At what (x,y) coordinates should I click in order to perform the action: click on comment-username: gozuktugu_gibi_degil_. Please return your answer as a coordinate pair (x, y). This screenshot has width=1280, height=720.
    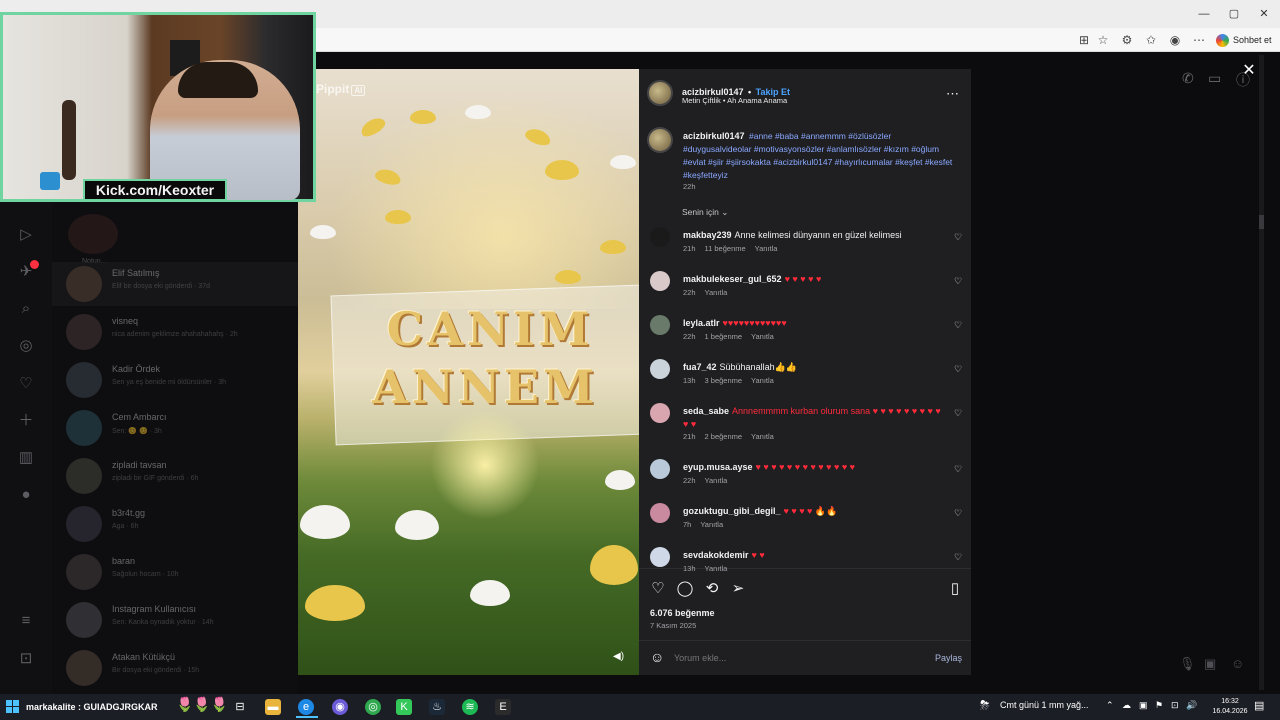
    Looking at the image, I should click on (732, 511).